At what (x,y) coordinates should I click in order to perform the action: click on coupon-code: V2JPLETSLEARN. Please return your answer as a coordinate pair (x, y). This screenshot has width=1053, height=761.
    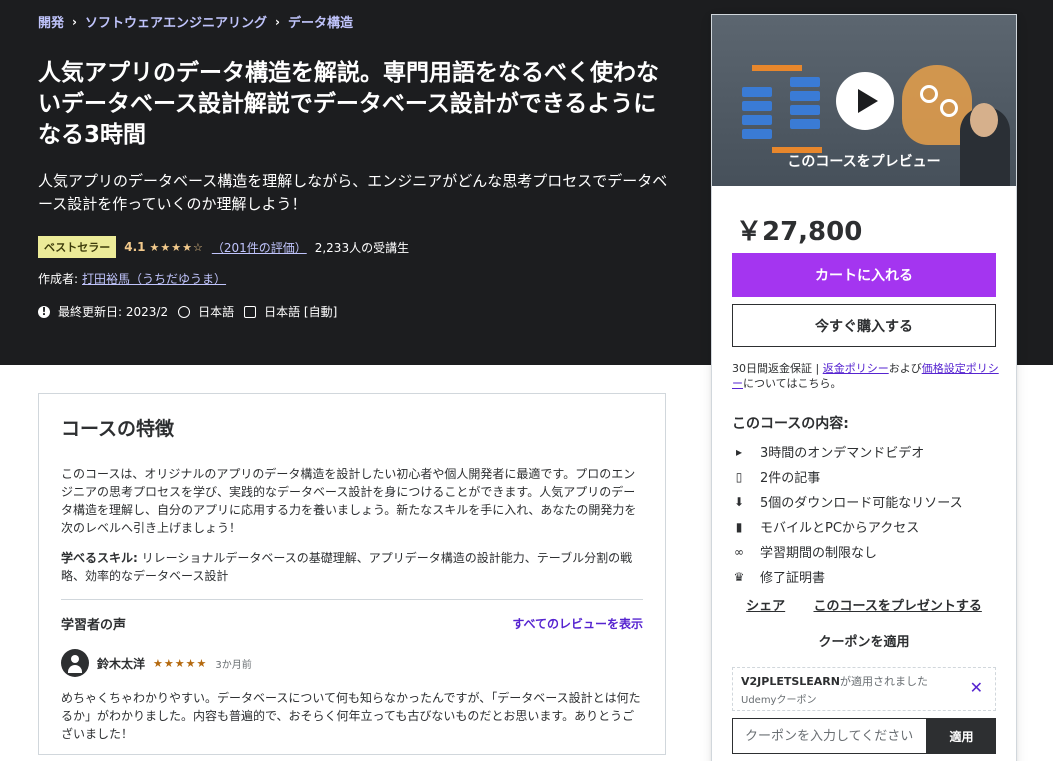
    Looking at the image, I should click on (790, 681).